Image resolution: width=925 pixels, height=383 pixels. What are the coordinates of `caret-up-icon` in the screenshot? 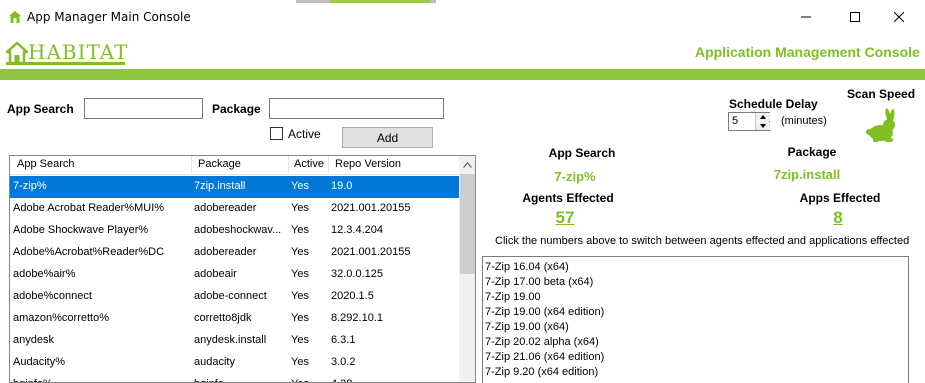 It's located at (763, 117).